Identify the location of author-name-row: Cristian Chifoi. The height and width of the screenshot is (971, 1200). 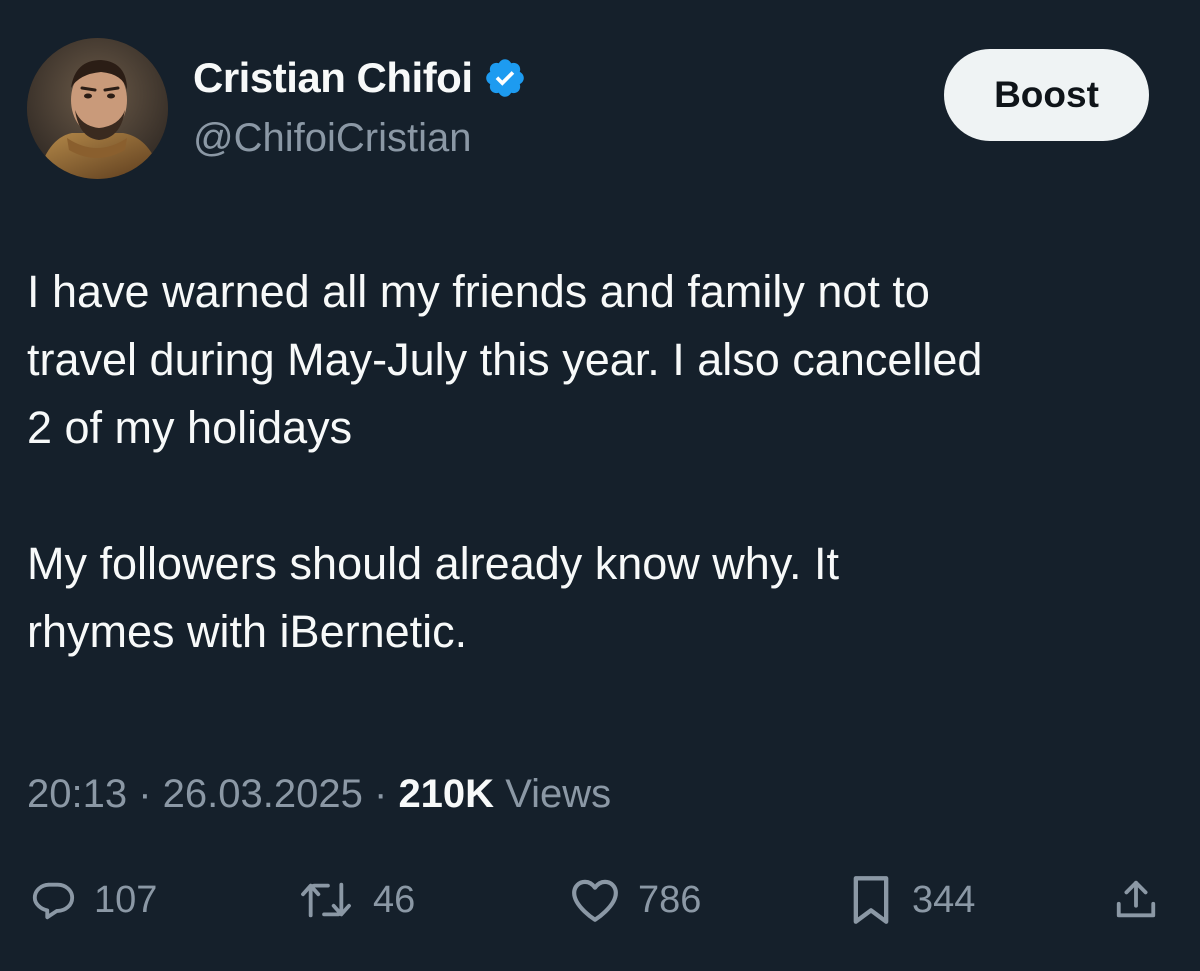
(360, 78).